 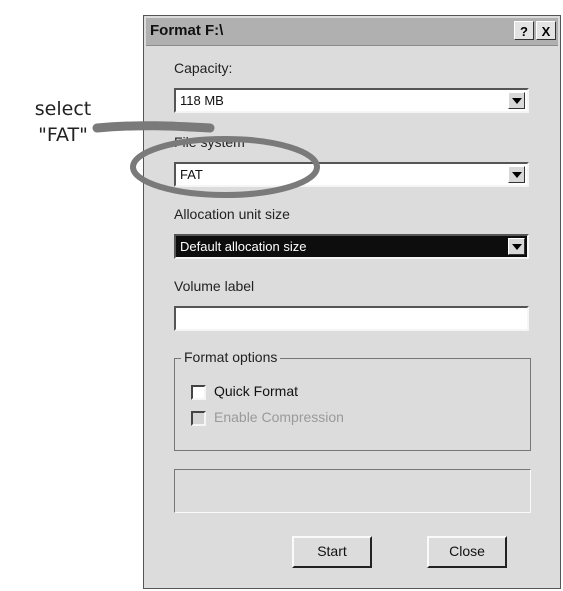 What do you see at coordinates (198, 418) in the screenshot?
I see `enable-compression-checkbox` at bounding box center [198, 418].